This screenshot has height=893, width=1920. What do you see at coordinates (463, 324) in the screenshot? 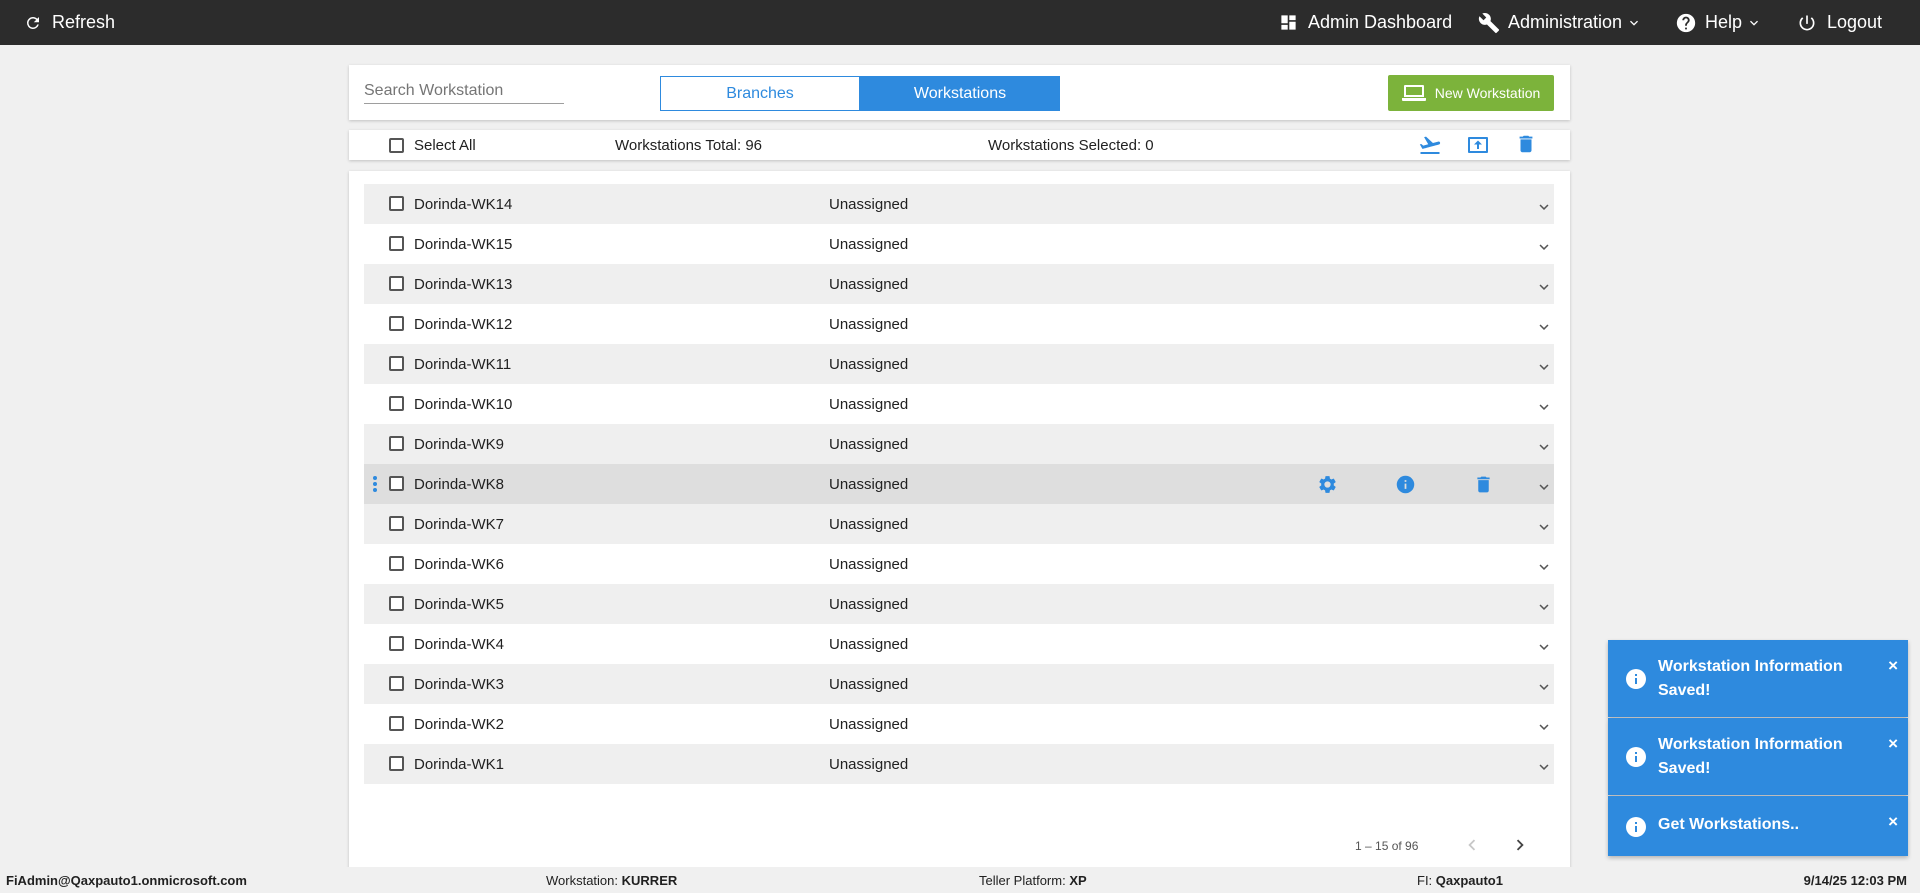
I see `workstation-name: Dorinda-WK12` at bounding box center [463, 324].